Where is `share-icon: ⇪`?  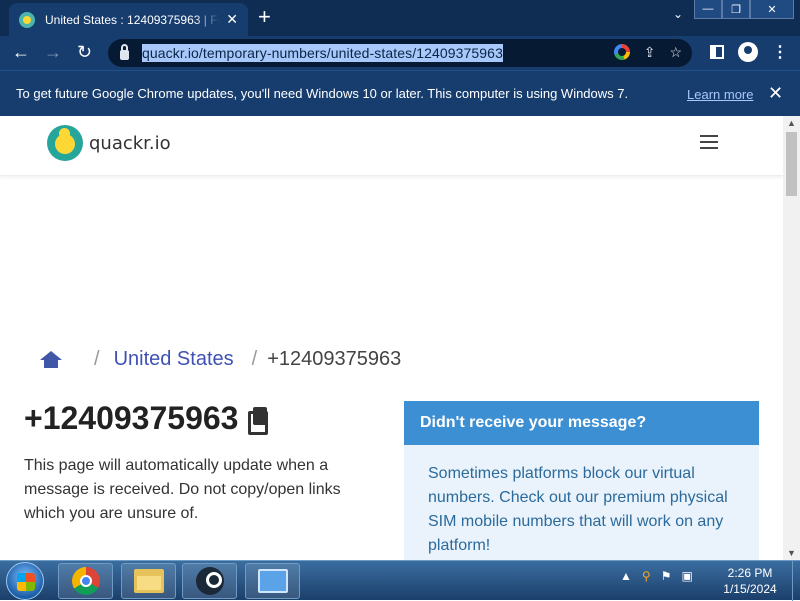
share-icon: ⇪ is located at coordinates (650, 52).